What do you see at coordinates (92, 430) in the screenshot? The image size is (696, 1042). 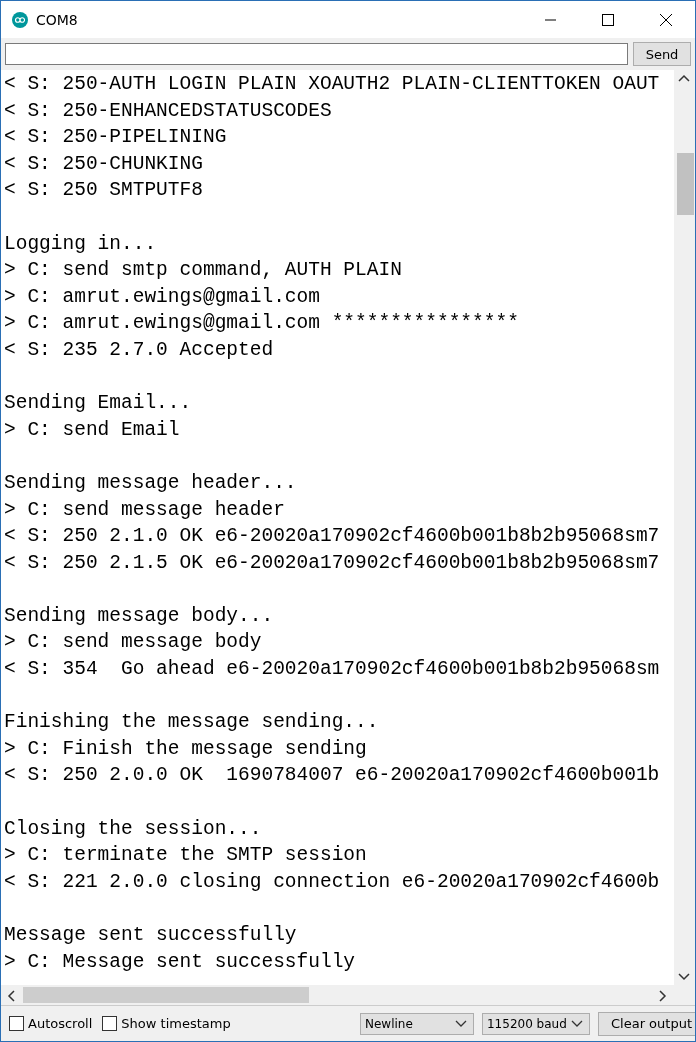 I see `log-line: > C: send Email` at bounding box center [92, 430].